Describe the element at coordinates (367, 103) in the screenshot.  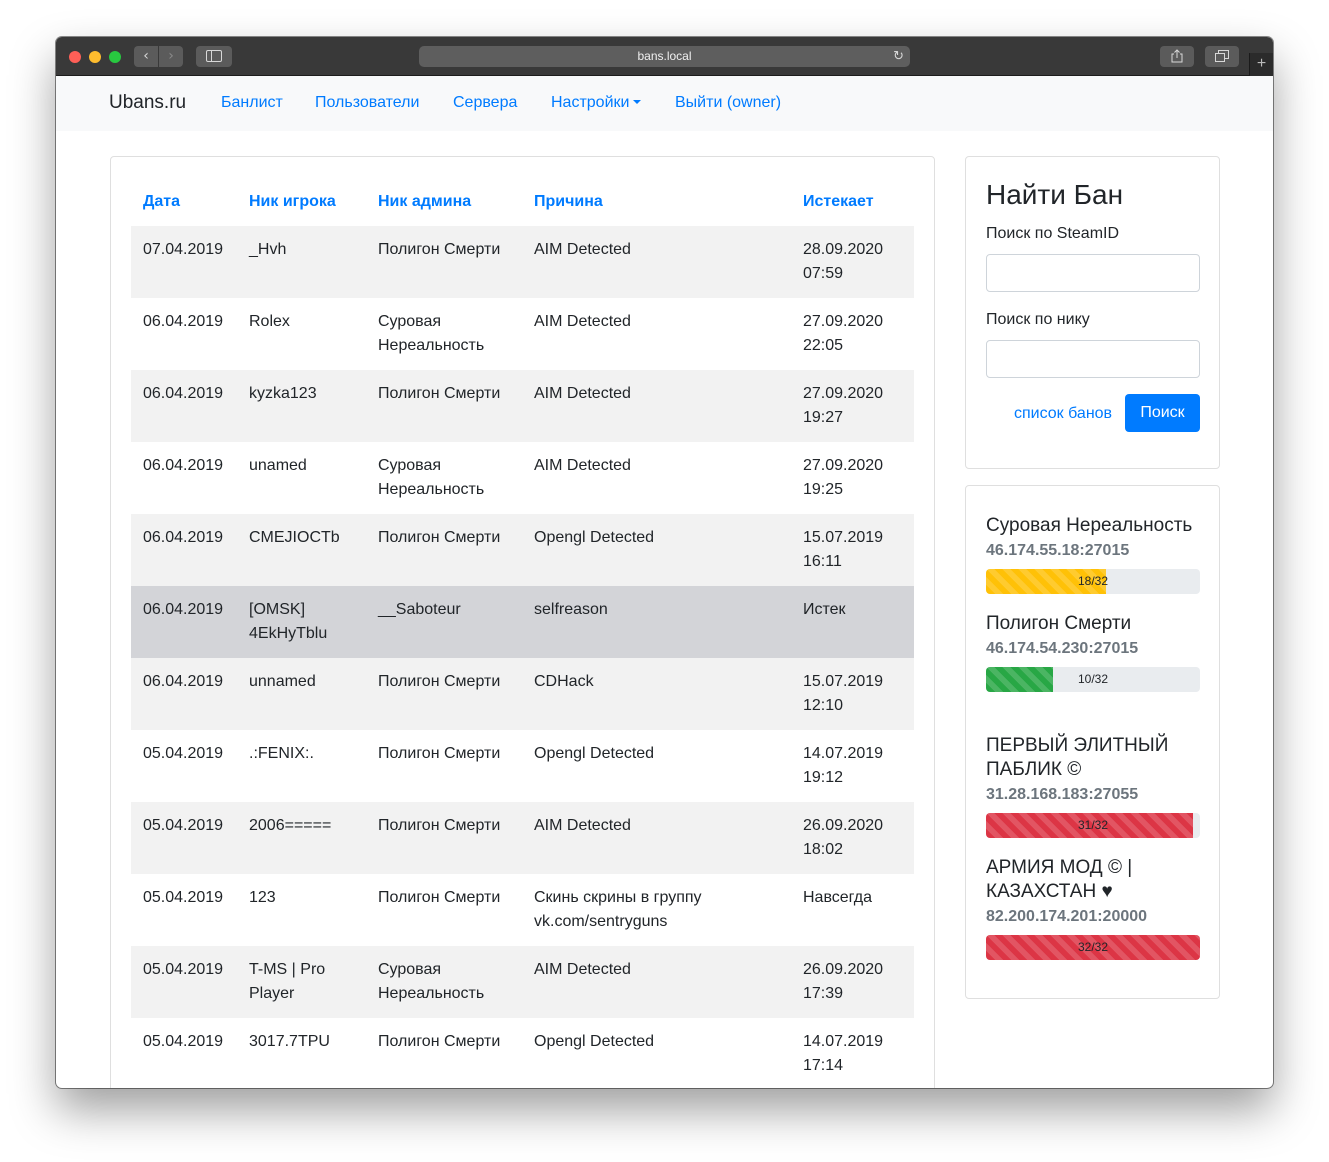
I see `nav-users: Пользователи` at that location.